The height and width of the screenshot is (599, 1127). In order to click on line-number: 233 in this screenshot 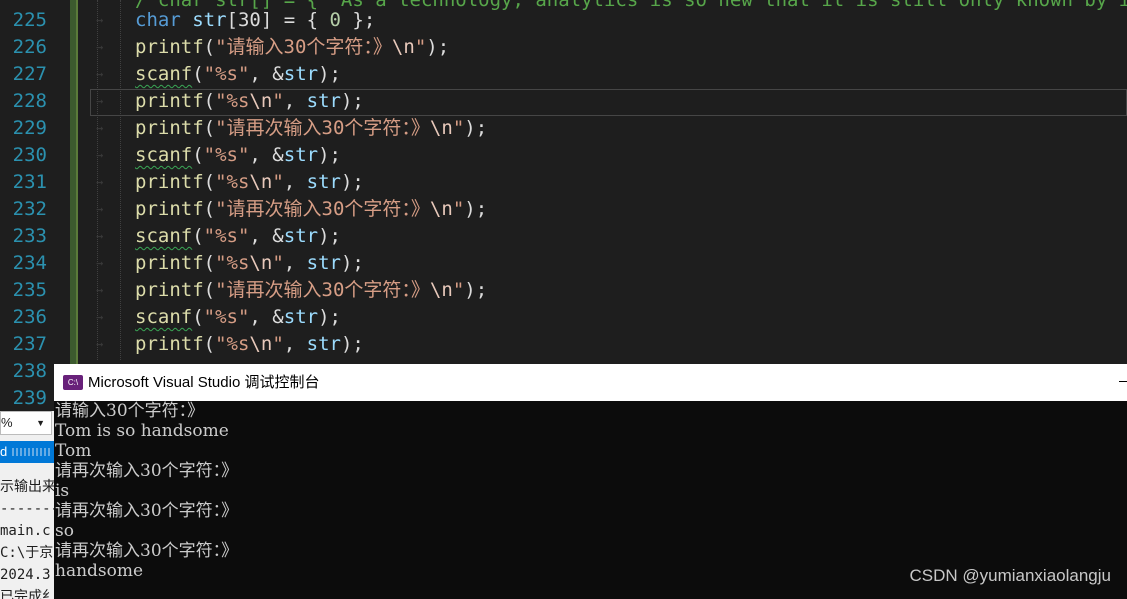, I will do `click(29, 236)`.